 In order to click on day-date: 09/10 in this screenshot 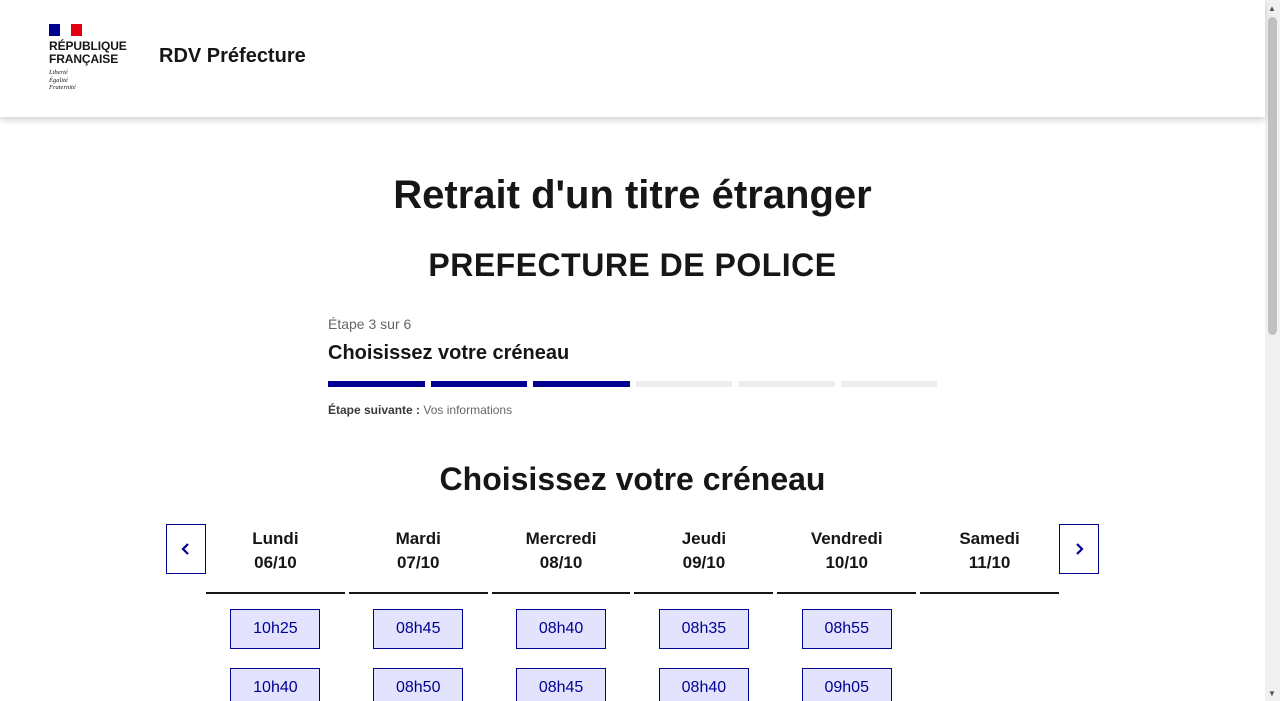, I will do `click(704, 562)`.